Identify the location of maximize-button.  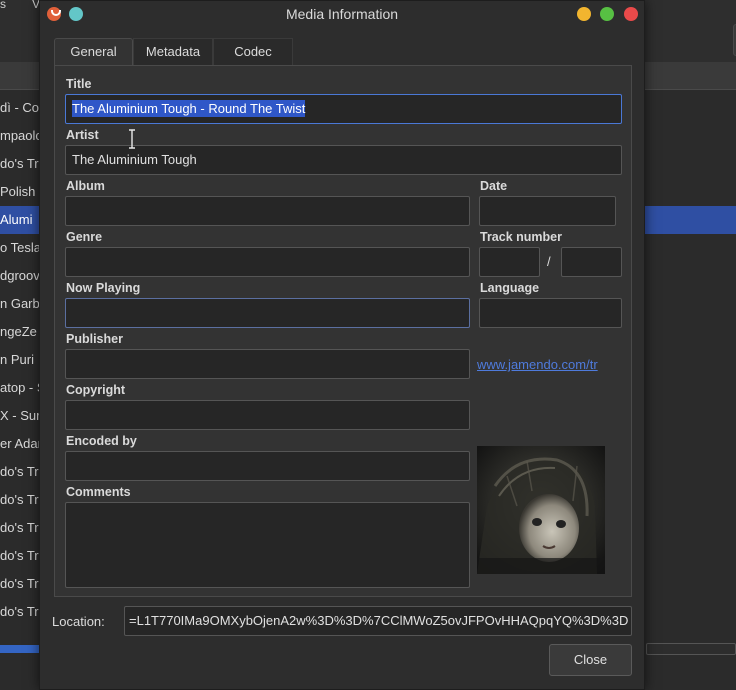
(607, 14).